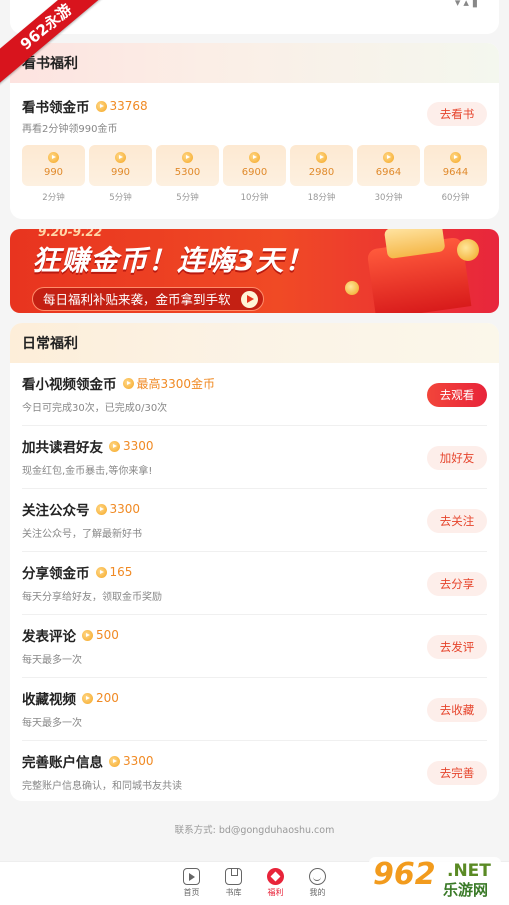  Describe the element at coordinates (404, 874) in the screenshot. I see `watermark-logo-number: 962` at that location.